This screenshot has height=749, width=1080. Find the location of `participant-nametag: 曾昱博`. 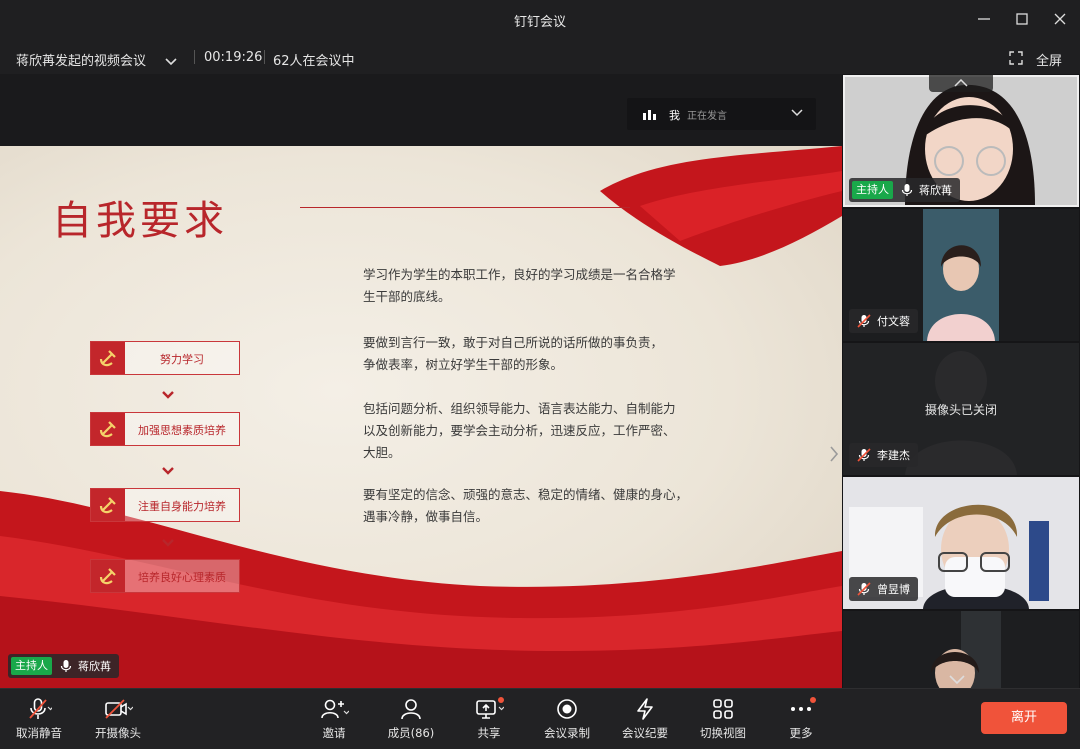

participant-nametag: 曾昱博 is located at coordinates (883, 589).